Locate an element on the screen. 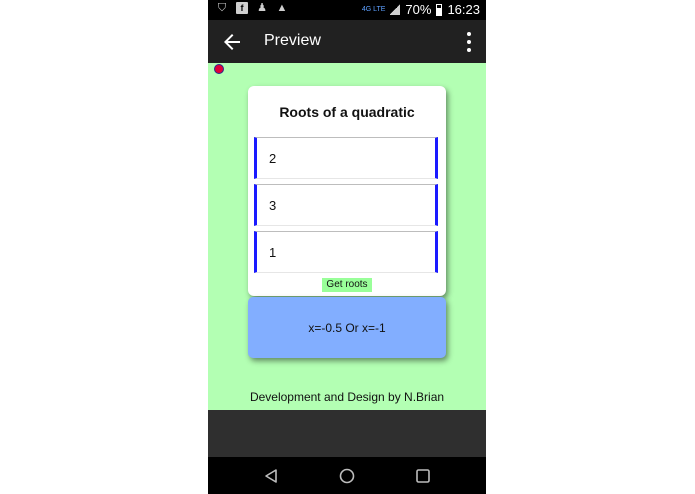 The width and height of the screenshot is (695, 494). get-roots-button: Get roots is located at coordinates (347, 285).